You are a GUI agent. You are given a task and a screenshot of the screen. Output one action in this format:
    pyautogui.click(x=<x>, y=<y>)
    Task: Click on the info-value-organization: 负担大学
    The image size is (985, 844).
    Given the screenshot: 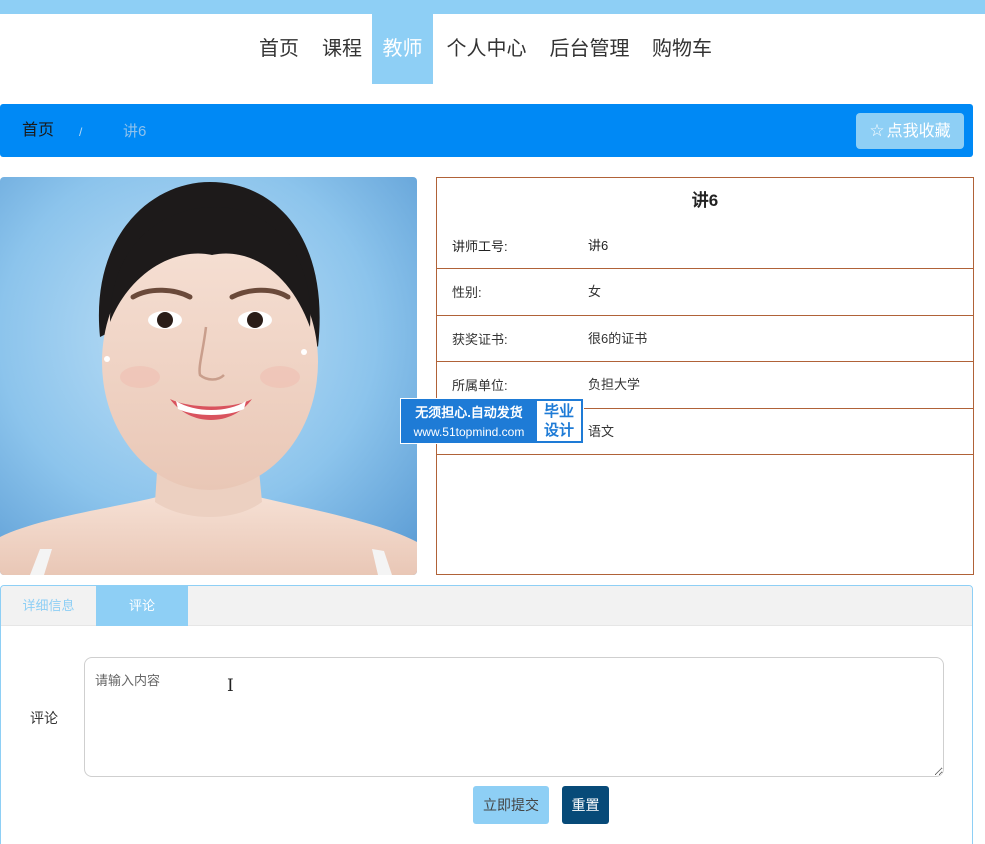 What is the action you would take?
    pyautogui.click(x=614, y=384)
    